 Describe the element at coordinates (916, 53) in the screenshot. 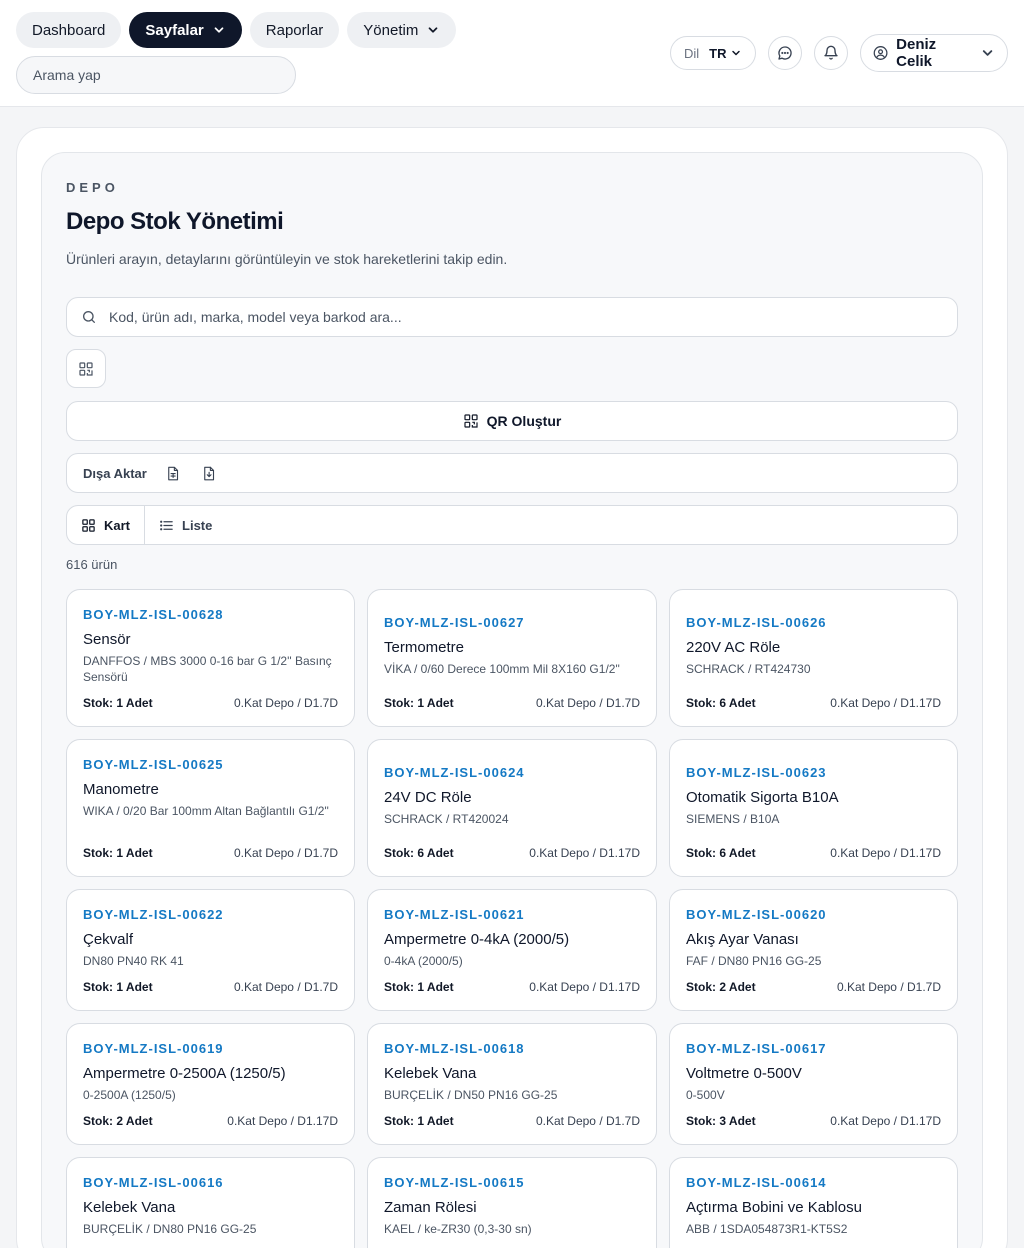

I see `user-name: Deniz Celik` at that location.